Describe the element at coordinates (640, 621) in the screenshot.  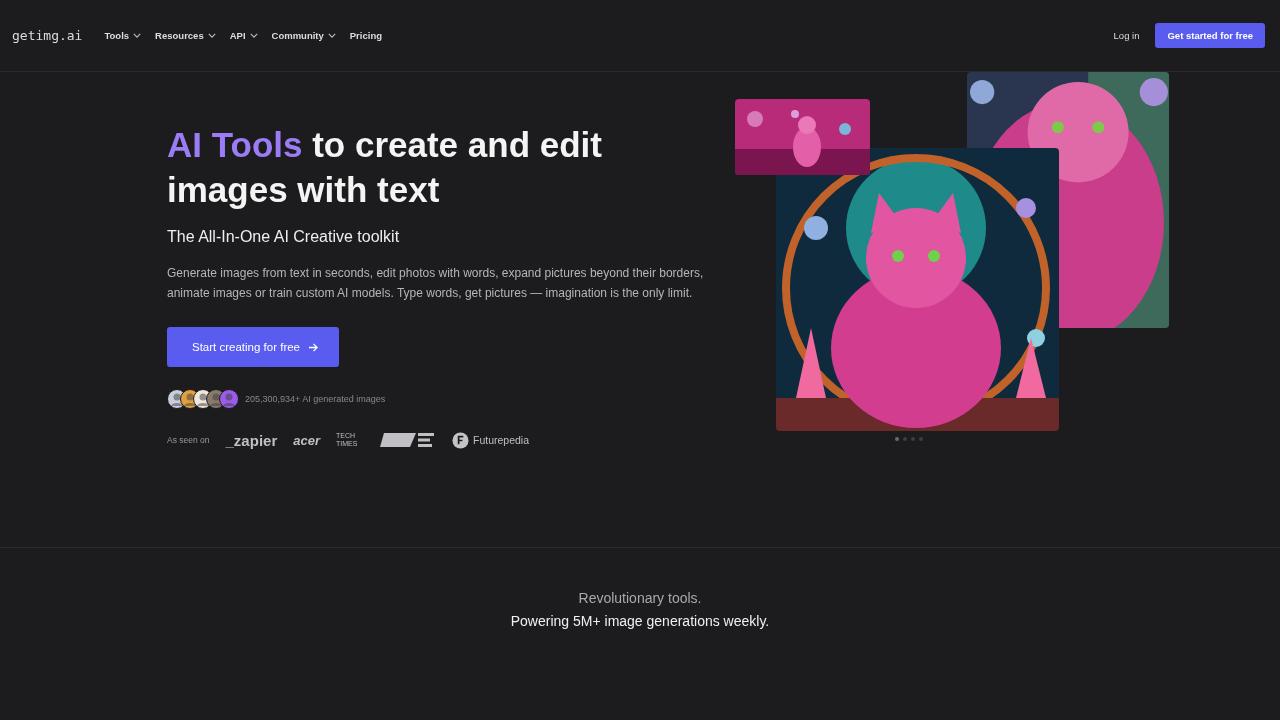
I see `section-headline: Powering 5M+ image generations weekly.` at that location.